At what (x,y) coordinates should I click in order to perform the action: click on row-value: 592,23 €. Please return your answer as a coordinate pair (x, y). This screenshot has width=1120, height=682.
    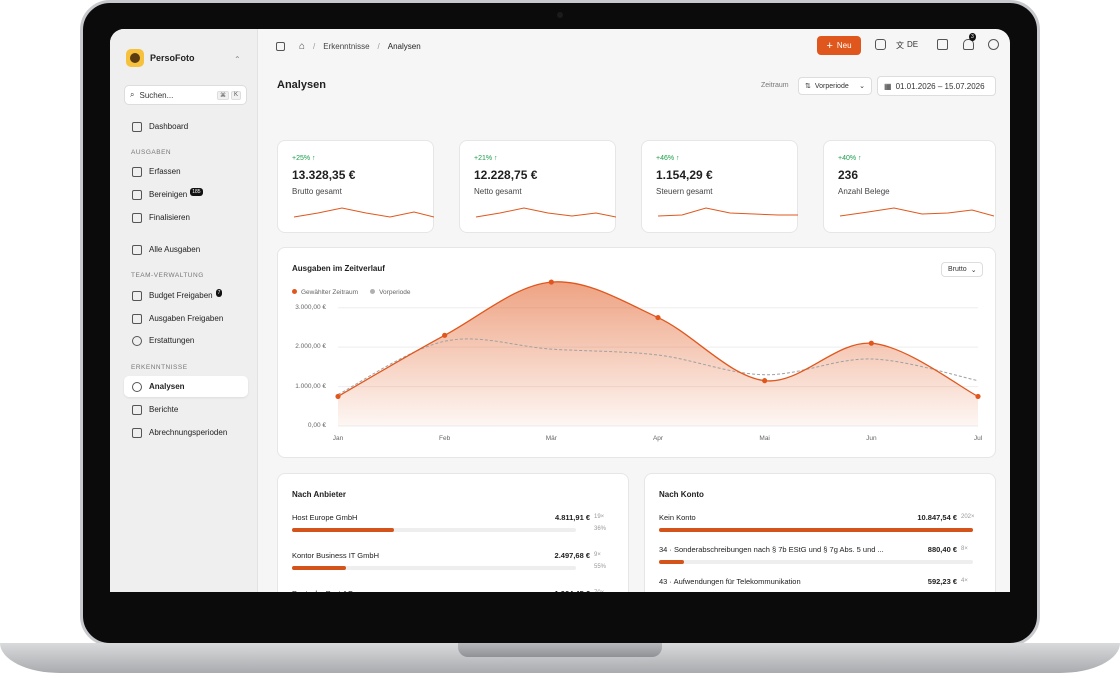
    Looking at the image, I should click on (942, 581).